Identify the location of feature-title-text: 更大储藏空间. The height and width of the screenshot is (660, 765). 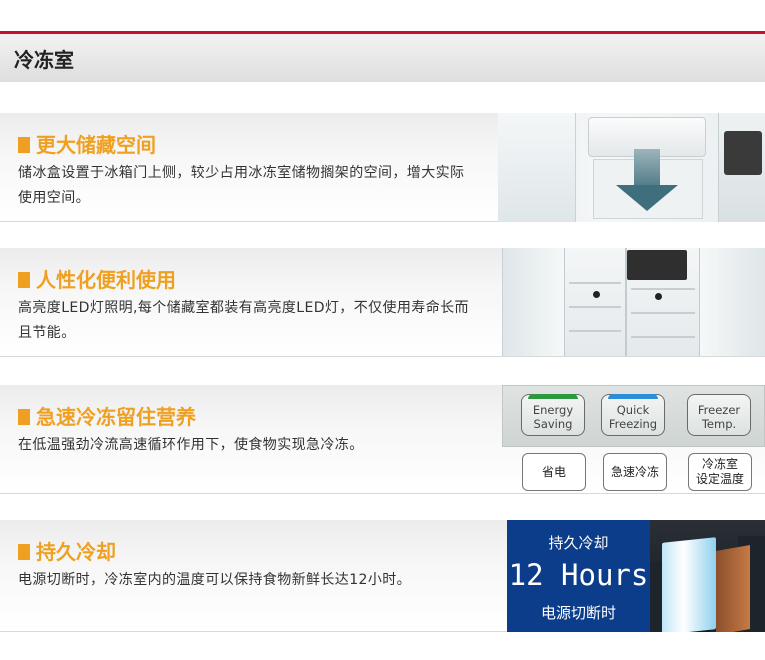
(96, 145).